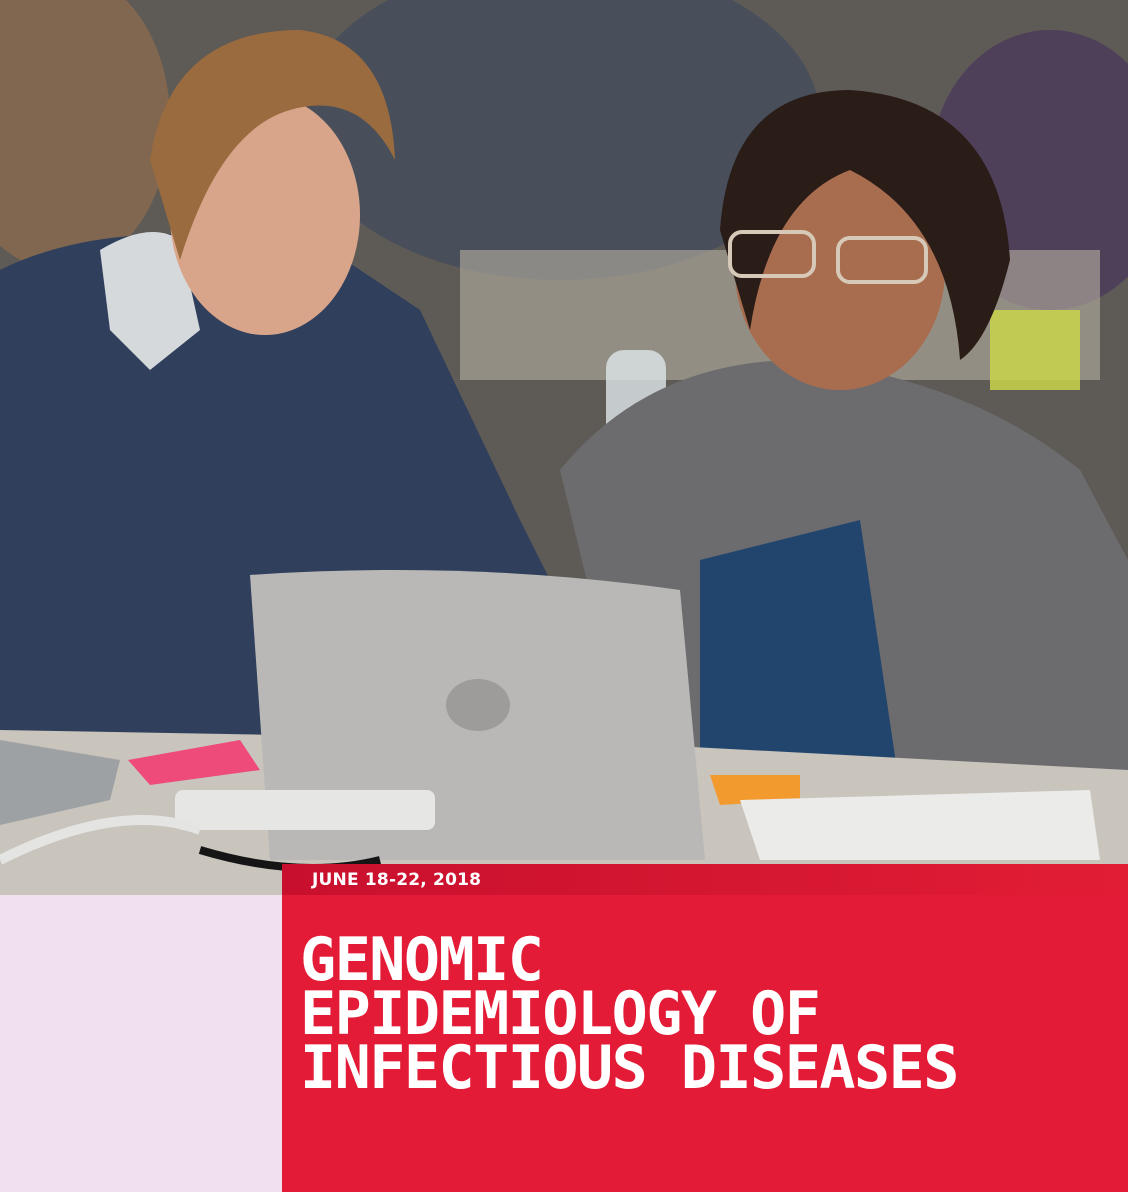 The width and height of the screenshot is (1128, 1192). What do you see at coordinates (141, 1043) in the screenshot?
I see `side-color-panel` at bounding box center [141, 1043].